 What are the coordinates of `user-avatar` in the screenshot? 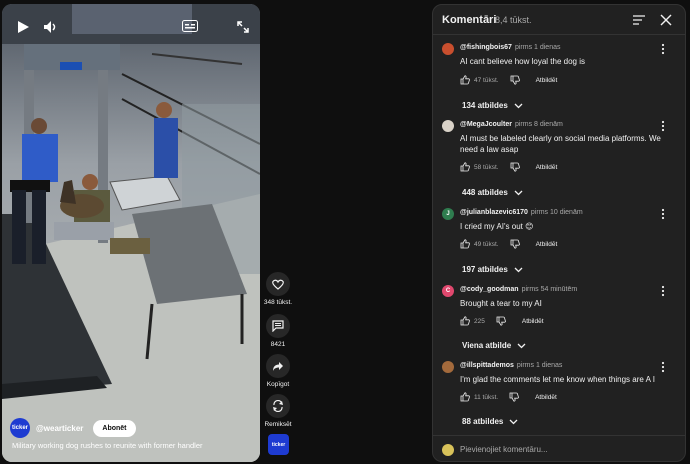 It's located at (448, 450).